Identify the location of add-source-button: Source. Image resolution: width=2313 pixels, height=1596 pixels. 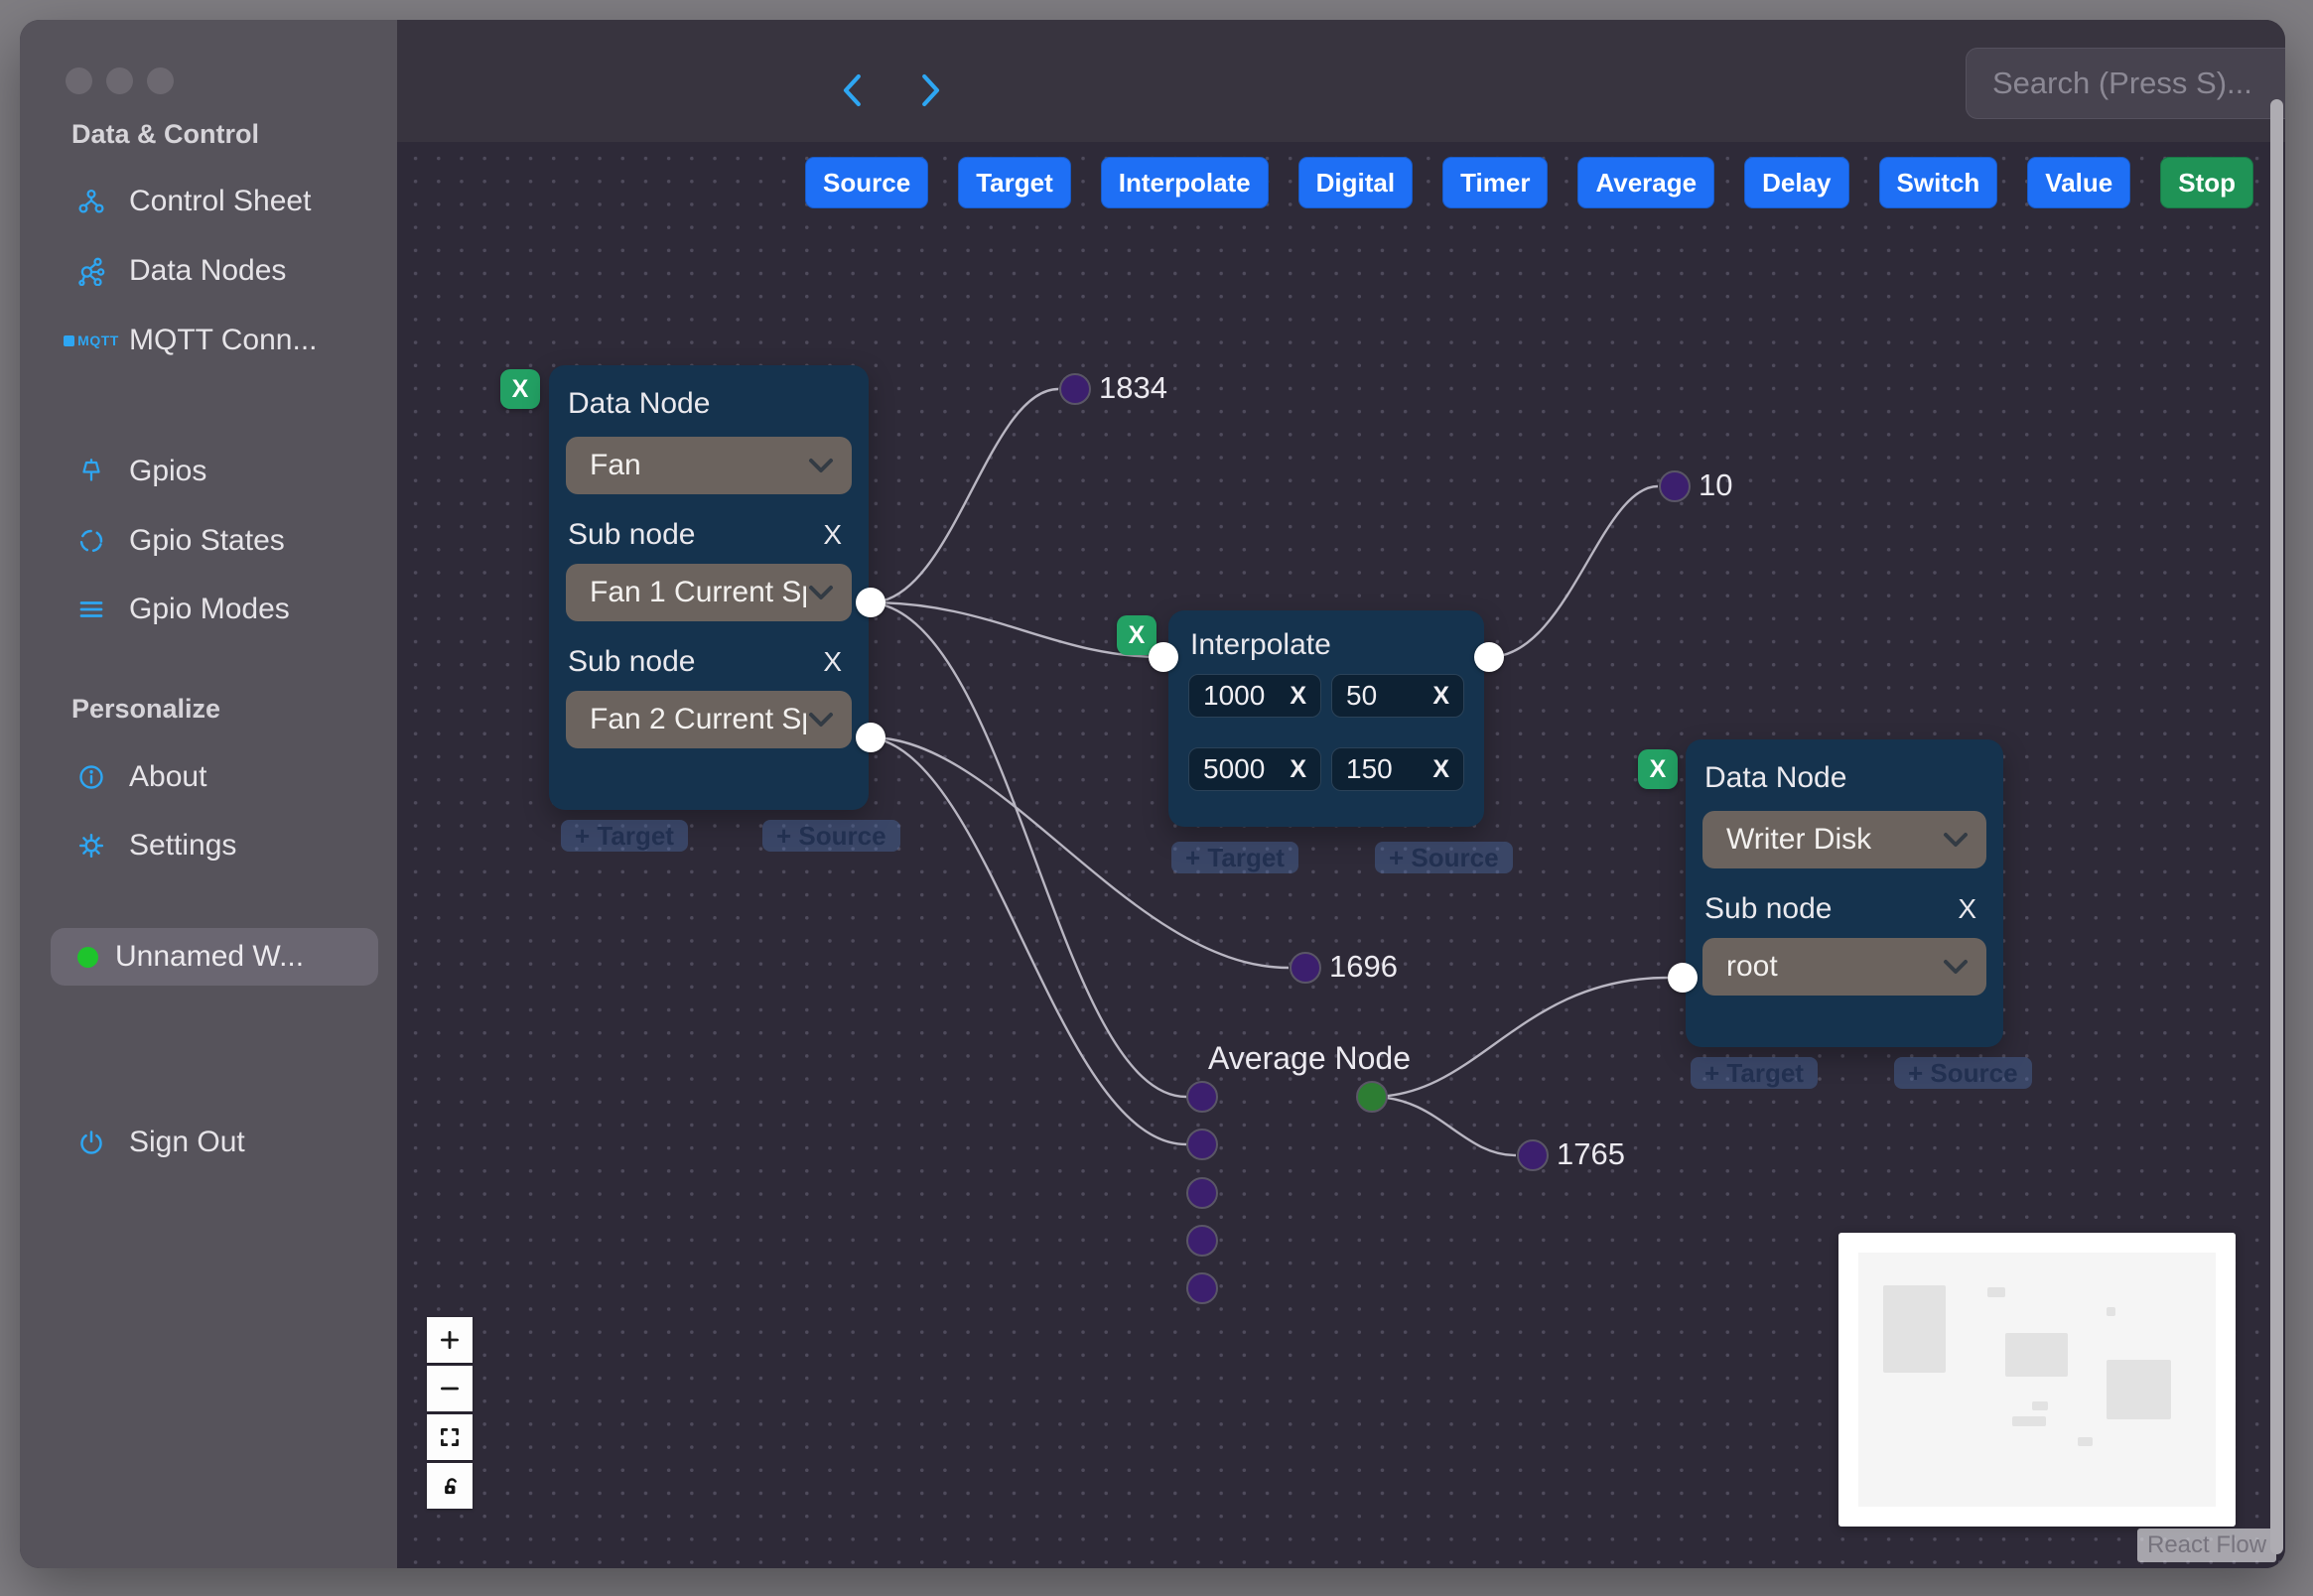
(867, 182).